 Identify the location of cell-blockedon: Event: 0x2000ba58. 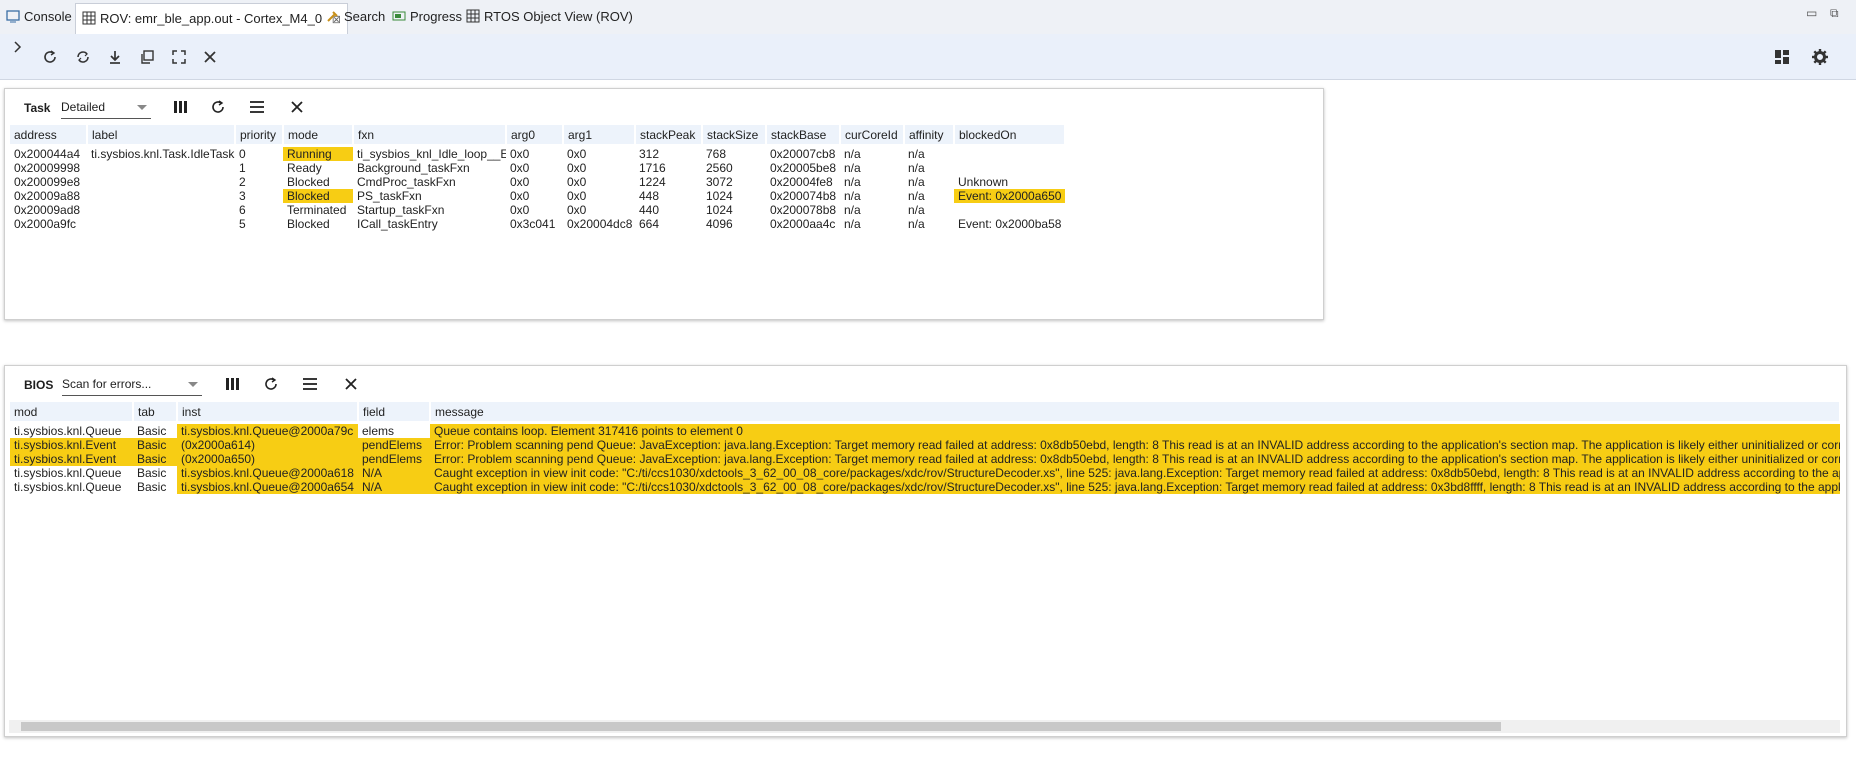
(1010, 224).